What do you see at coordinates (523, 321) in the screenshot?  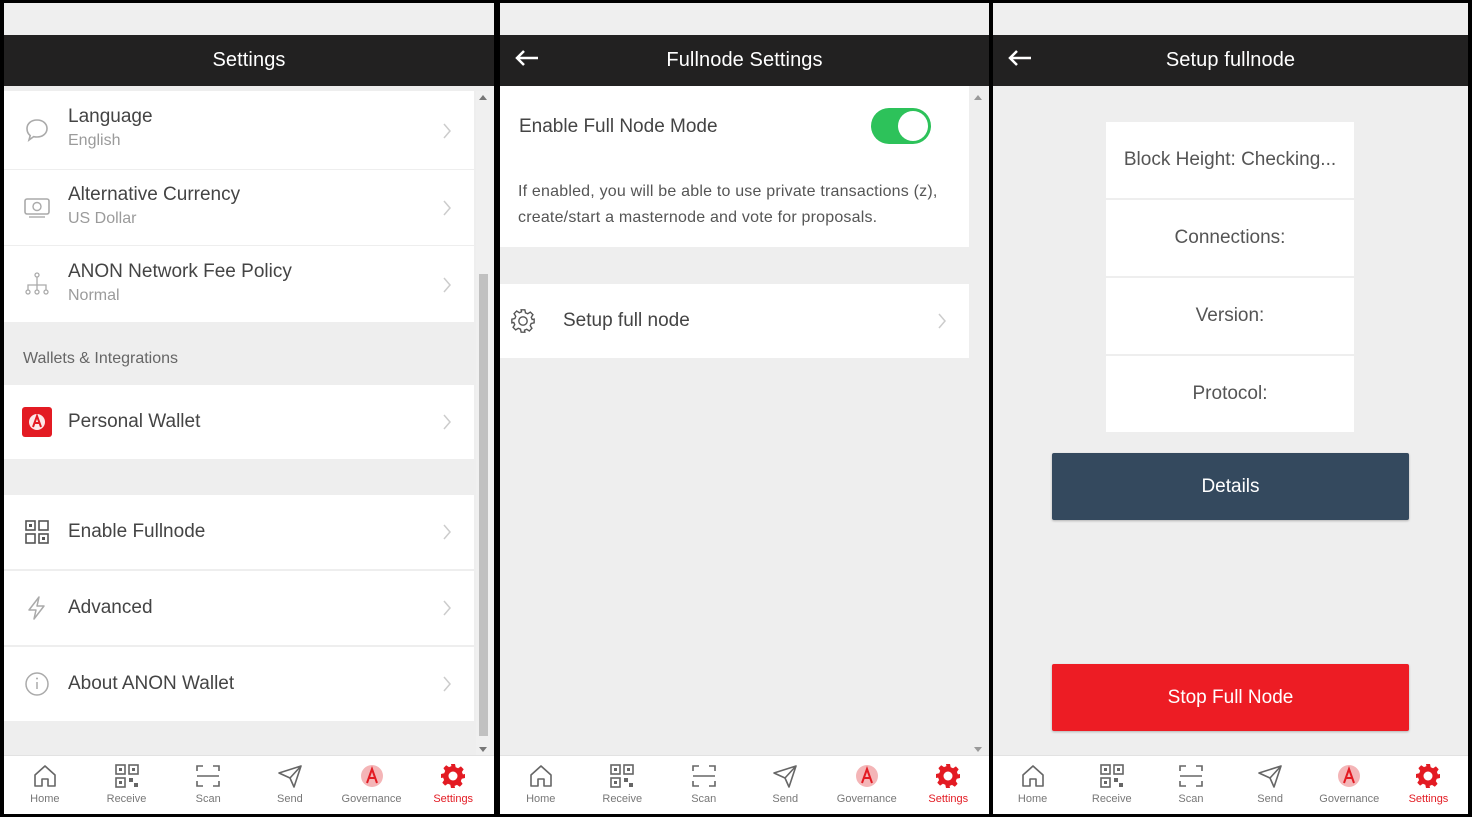 I see `gear-outline-icon` at bounding box center [523, 321].